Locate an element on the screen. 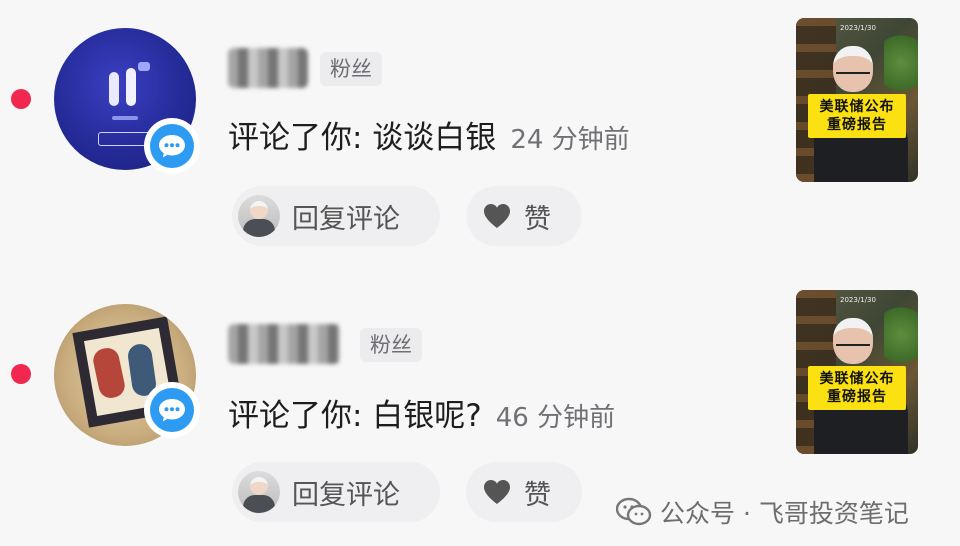 Image resolution: width=960 pixels, height=546 pixels. comment-text: 评论了你: 谈谈白银 24 分钟前 is located at coordinates (429, 134).